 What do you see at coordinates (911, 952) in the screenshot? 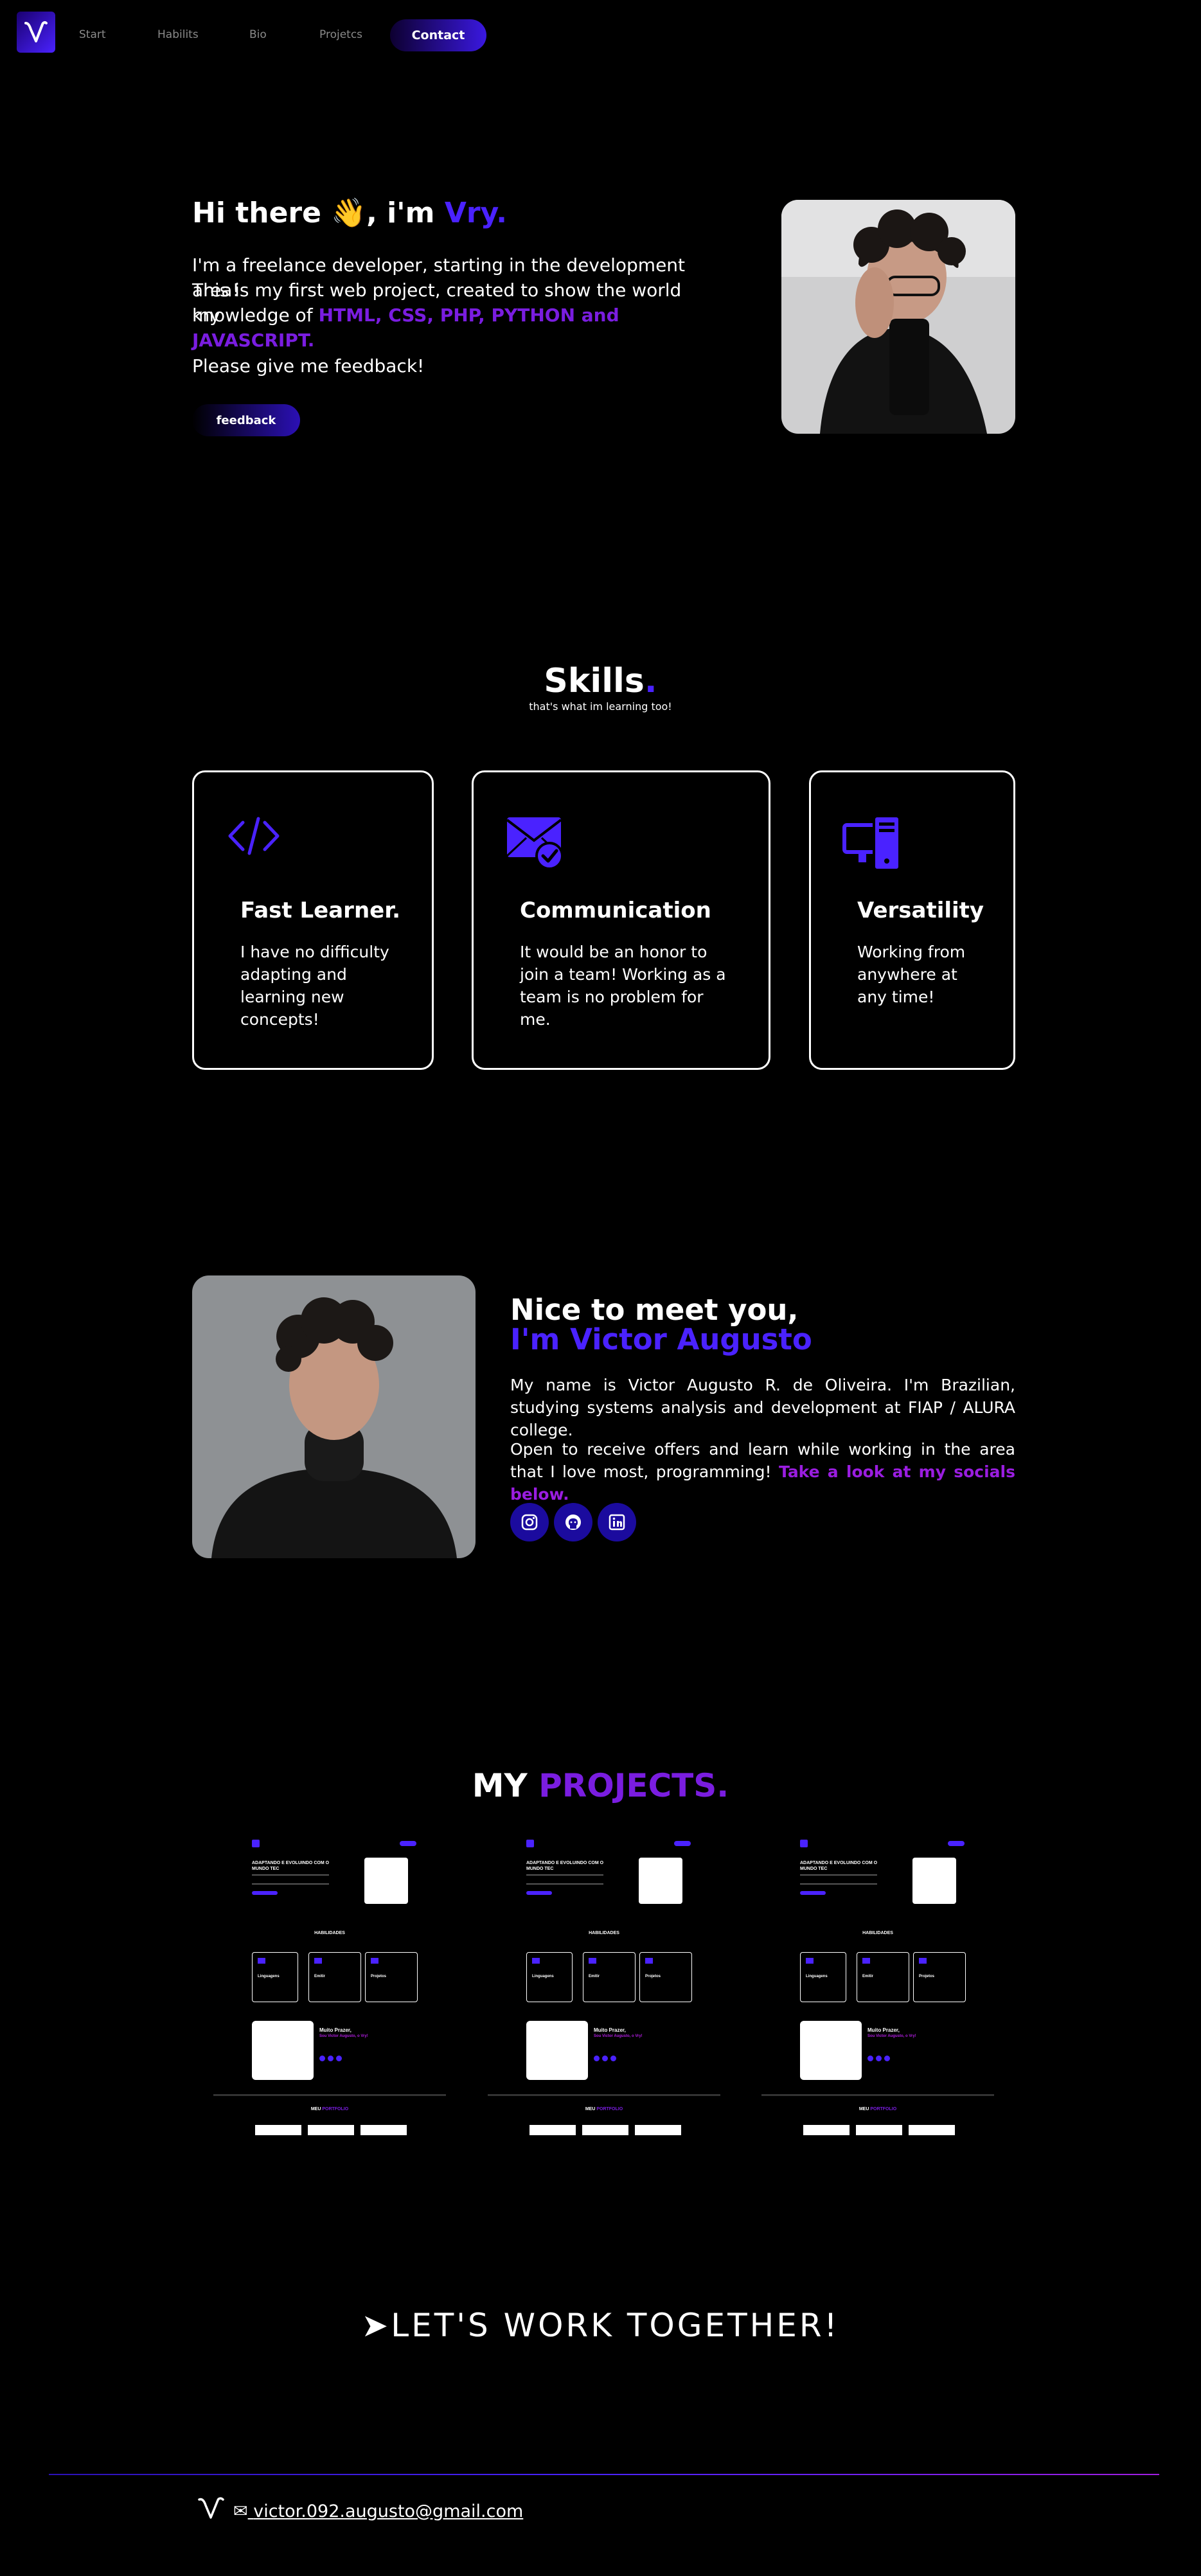
I see `skill-card-line: Working from` at bounding box center [911, 952].